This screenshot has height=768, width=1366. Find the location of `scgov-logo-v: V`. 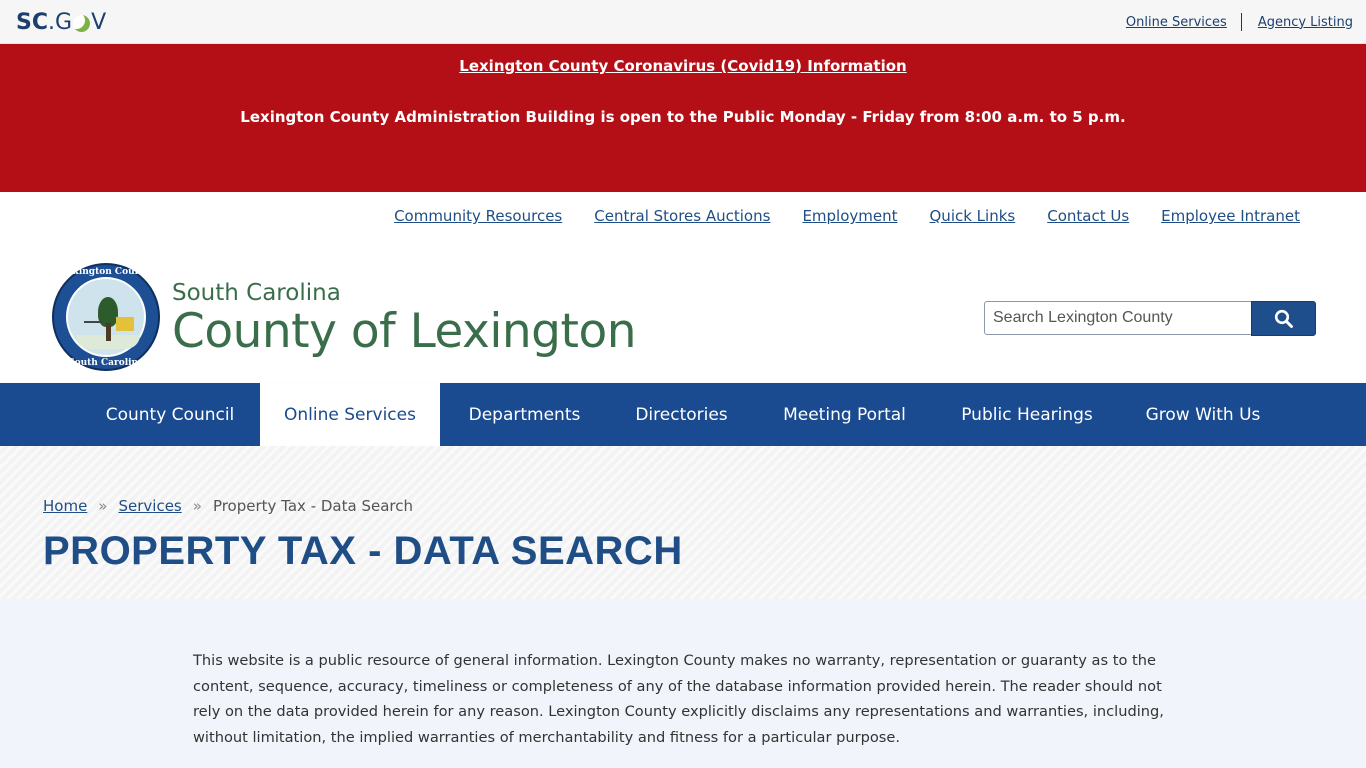

scgov-logo-v: V is located at coordinates (99, 22).